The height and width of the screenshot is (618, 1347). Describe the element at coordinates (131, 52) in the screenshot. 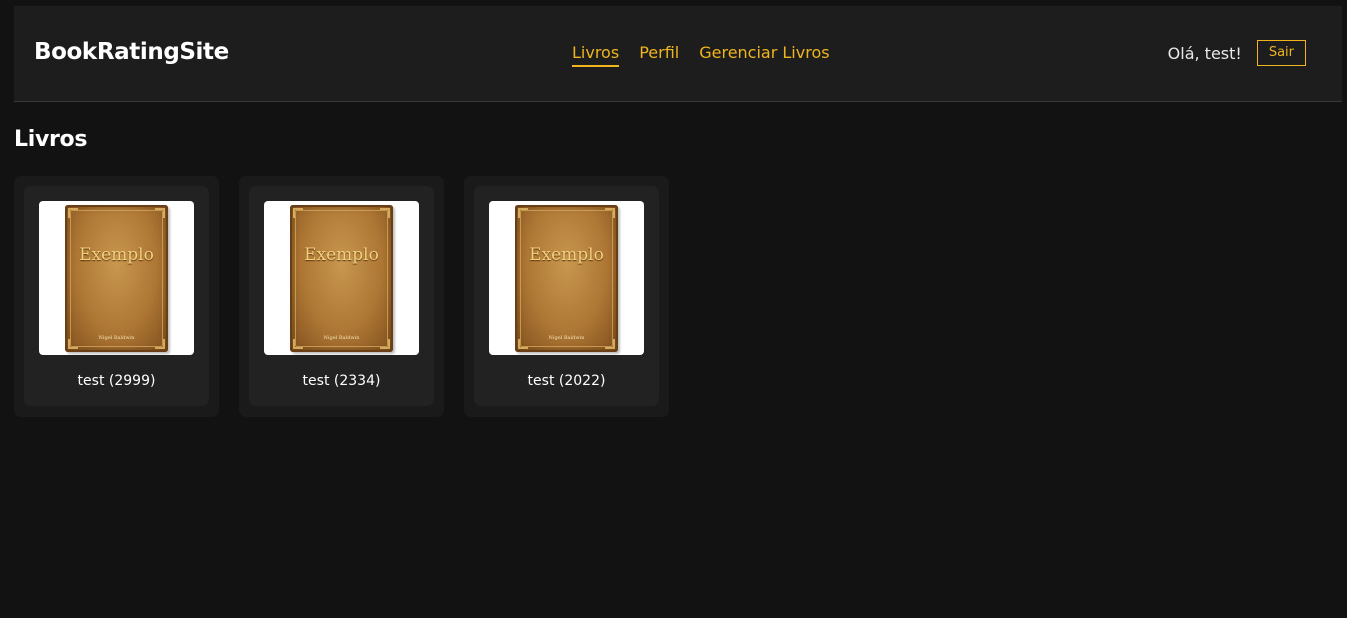

I see `site-brand: BookRatingSite` at that location.